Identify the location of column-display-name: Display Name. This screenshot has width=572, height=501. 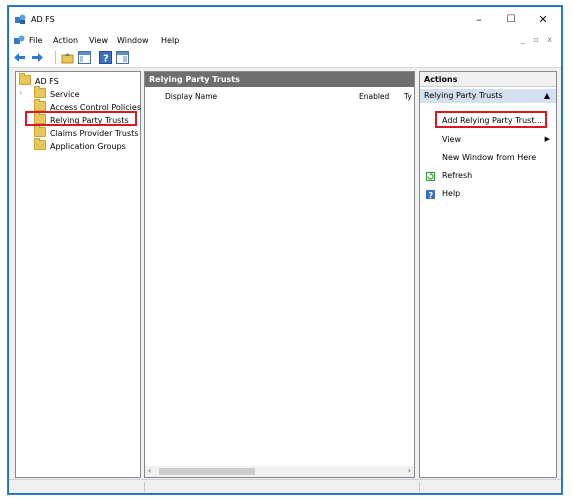
(191, 96).